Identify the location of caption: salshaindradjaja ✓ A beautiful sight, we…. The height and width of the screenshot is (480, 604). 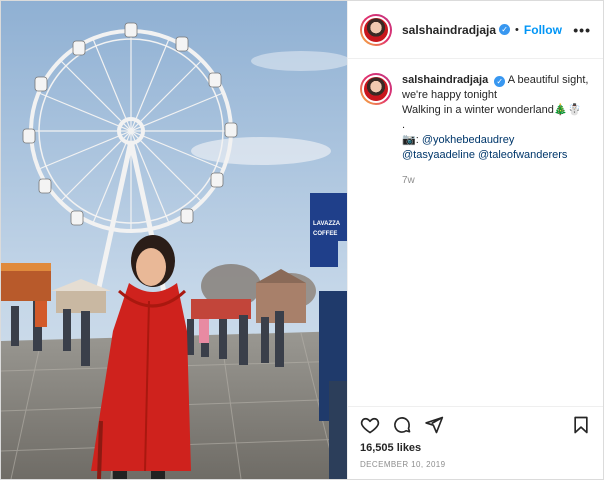
(495, 131).